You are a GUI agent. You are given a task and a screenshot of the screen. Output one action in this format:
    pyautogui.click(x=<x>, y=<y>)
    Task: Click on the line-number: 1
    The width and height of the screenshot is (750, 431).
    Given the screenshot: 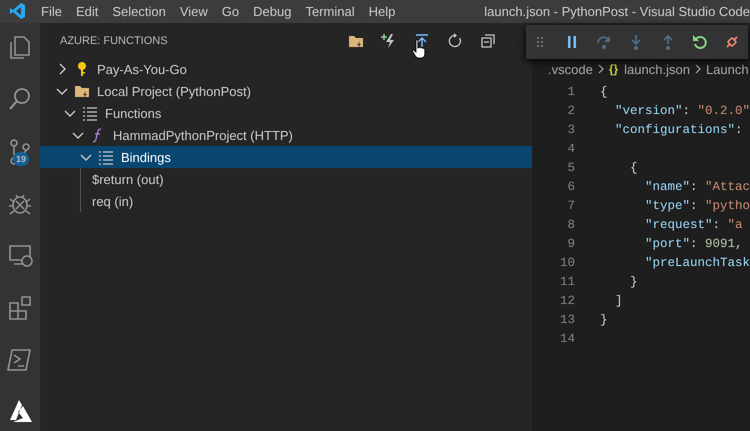 What is the action you would take?
    pyautogui.click(x=570, y=91)
    